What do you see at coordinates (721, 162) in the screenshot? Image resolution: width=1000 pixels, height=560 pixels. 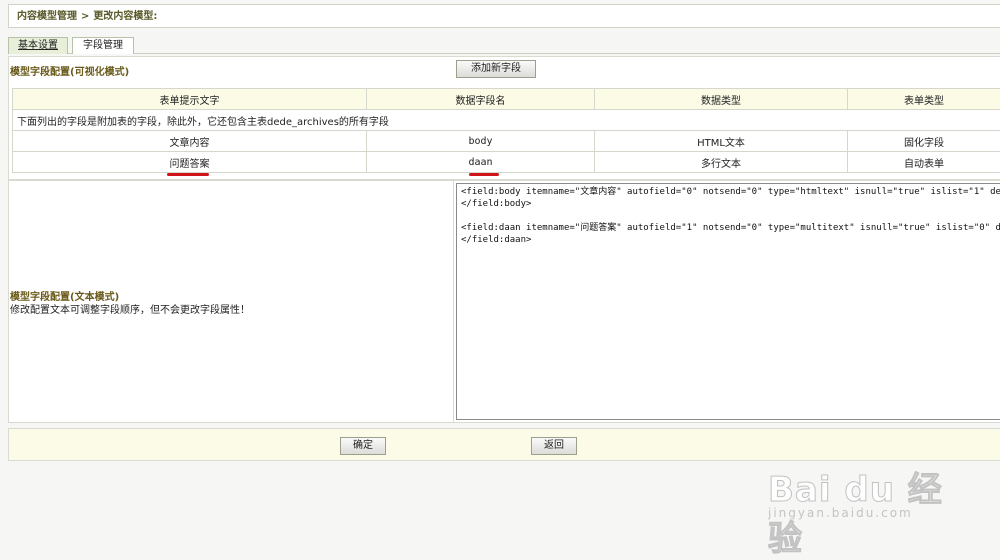 I see `cell-data-type: 多行文本` at bounding box center [721, 162].